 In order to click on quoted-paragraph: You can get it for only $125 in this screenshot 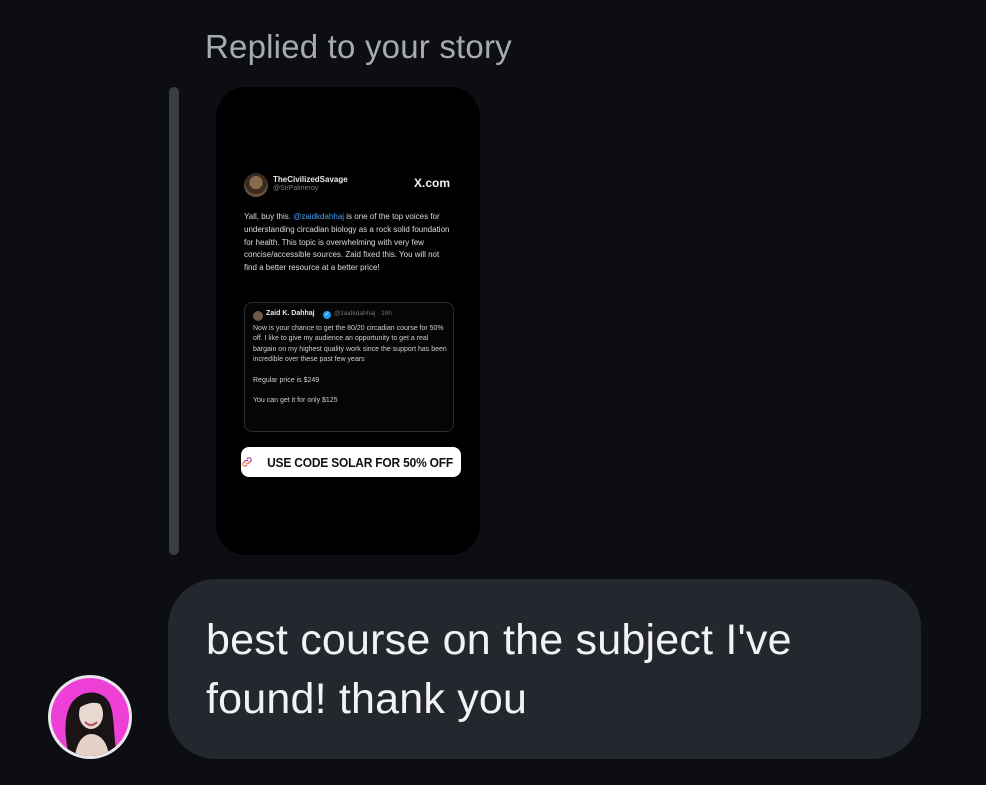, I will do `click(295, 401)`.